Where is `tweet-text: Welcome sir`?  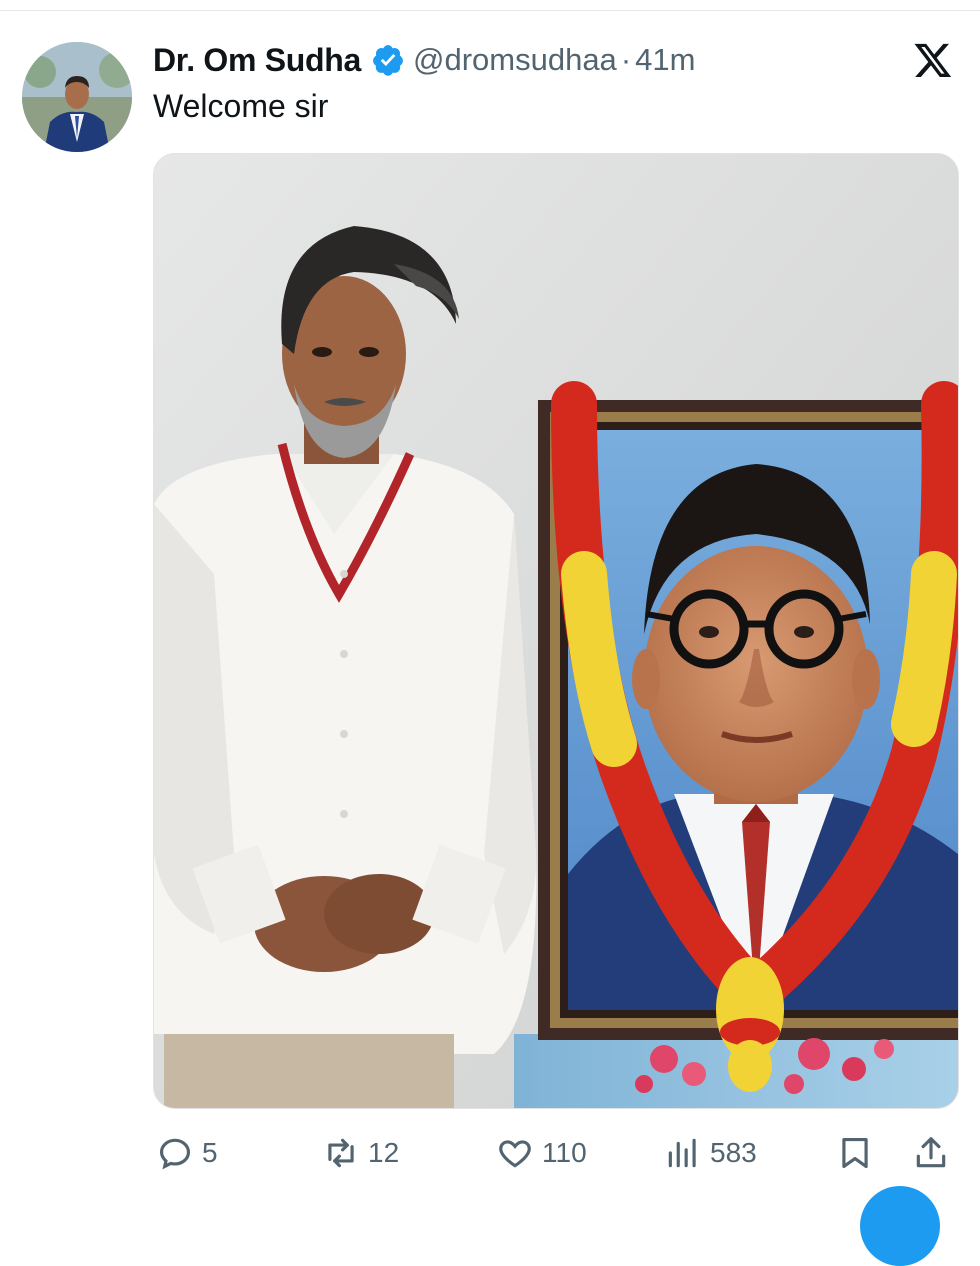
tweet-text: Welcome sir is located at coordinates (241, 106).